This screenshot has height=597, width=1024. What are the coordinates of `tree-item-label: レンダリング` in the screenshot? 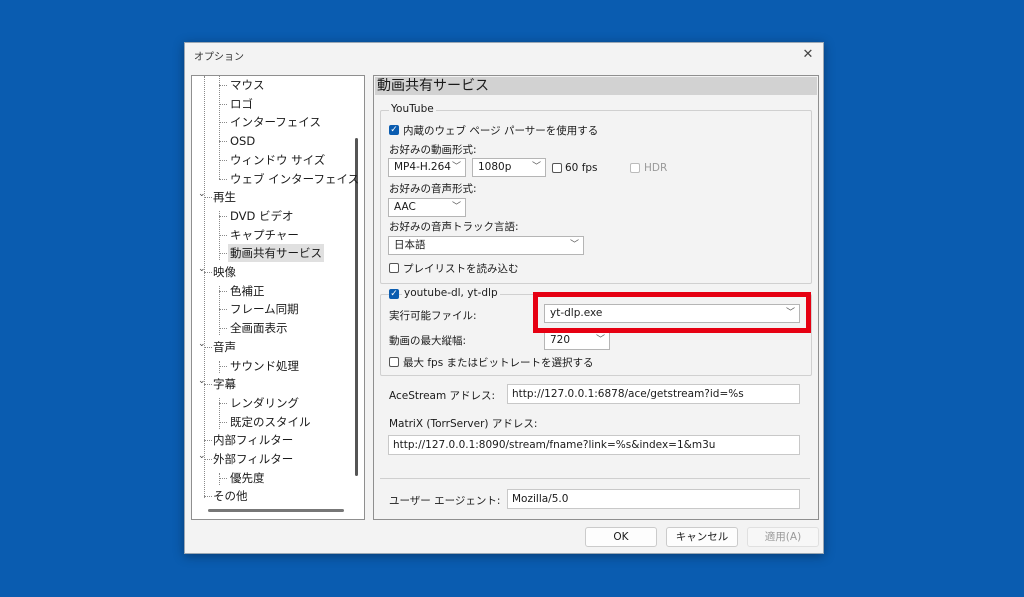 It's located at (264, 402).